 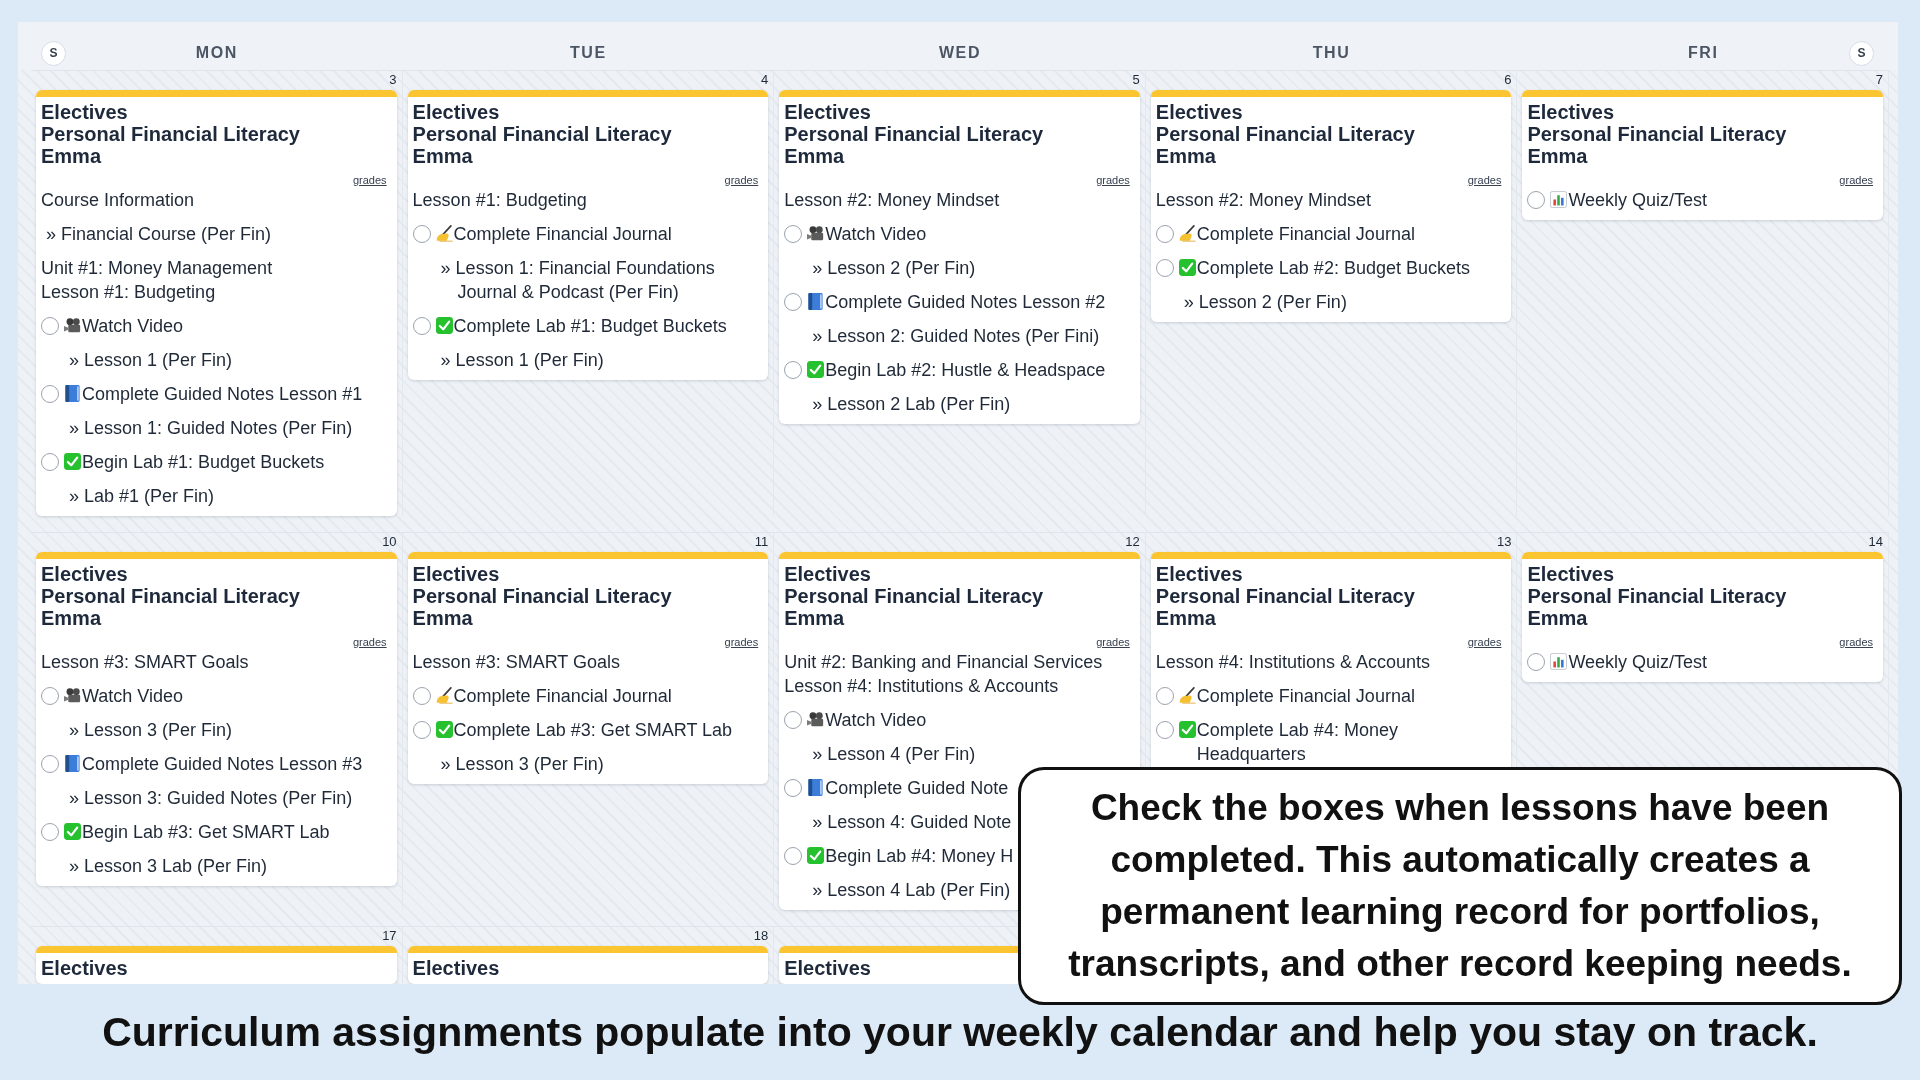 I want to click on date-number: 10, so click(x=389, y=542).